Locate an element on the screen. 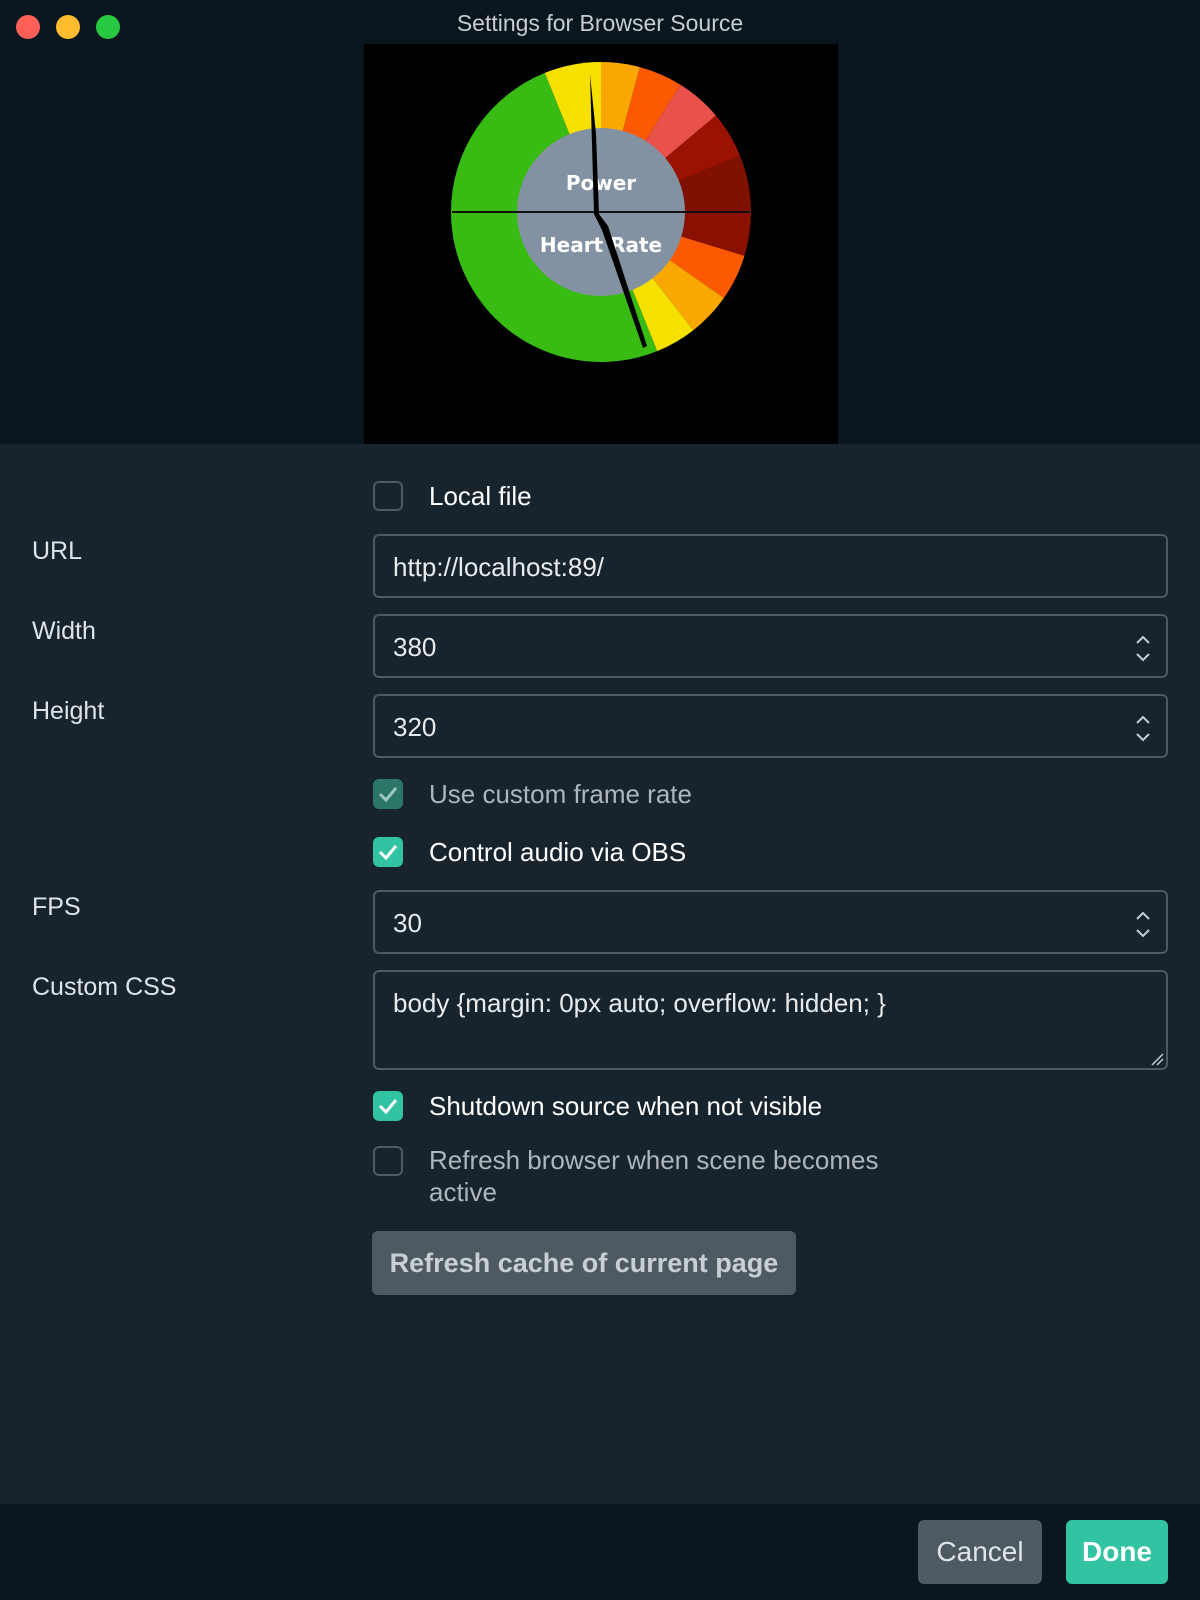 This screenshot has height=1600, width=1200. width-value: 380 is located at coordinates (415, 647).